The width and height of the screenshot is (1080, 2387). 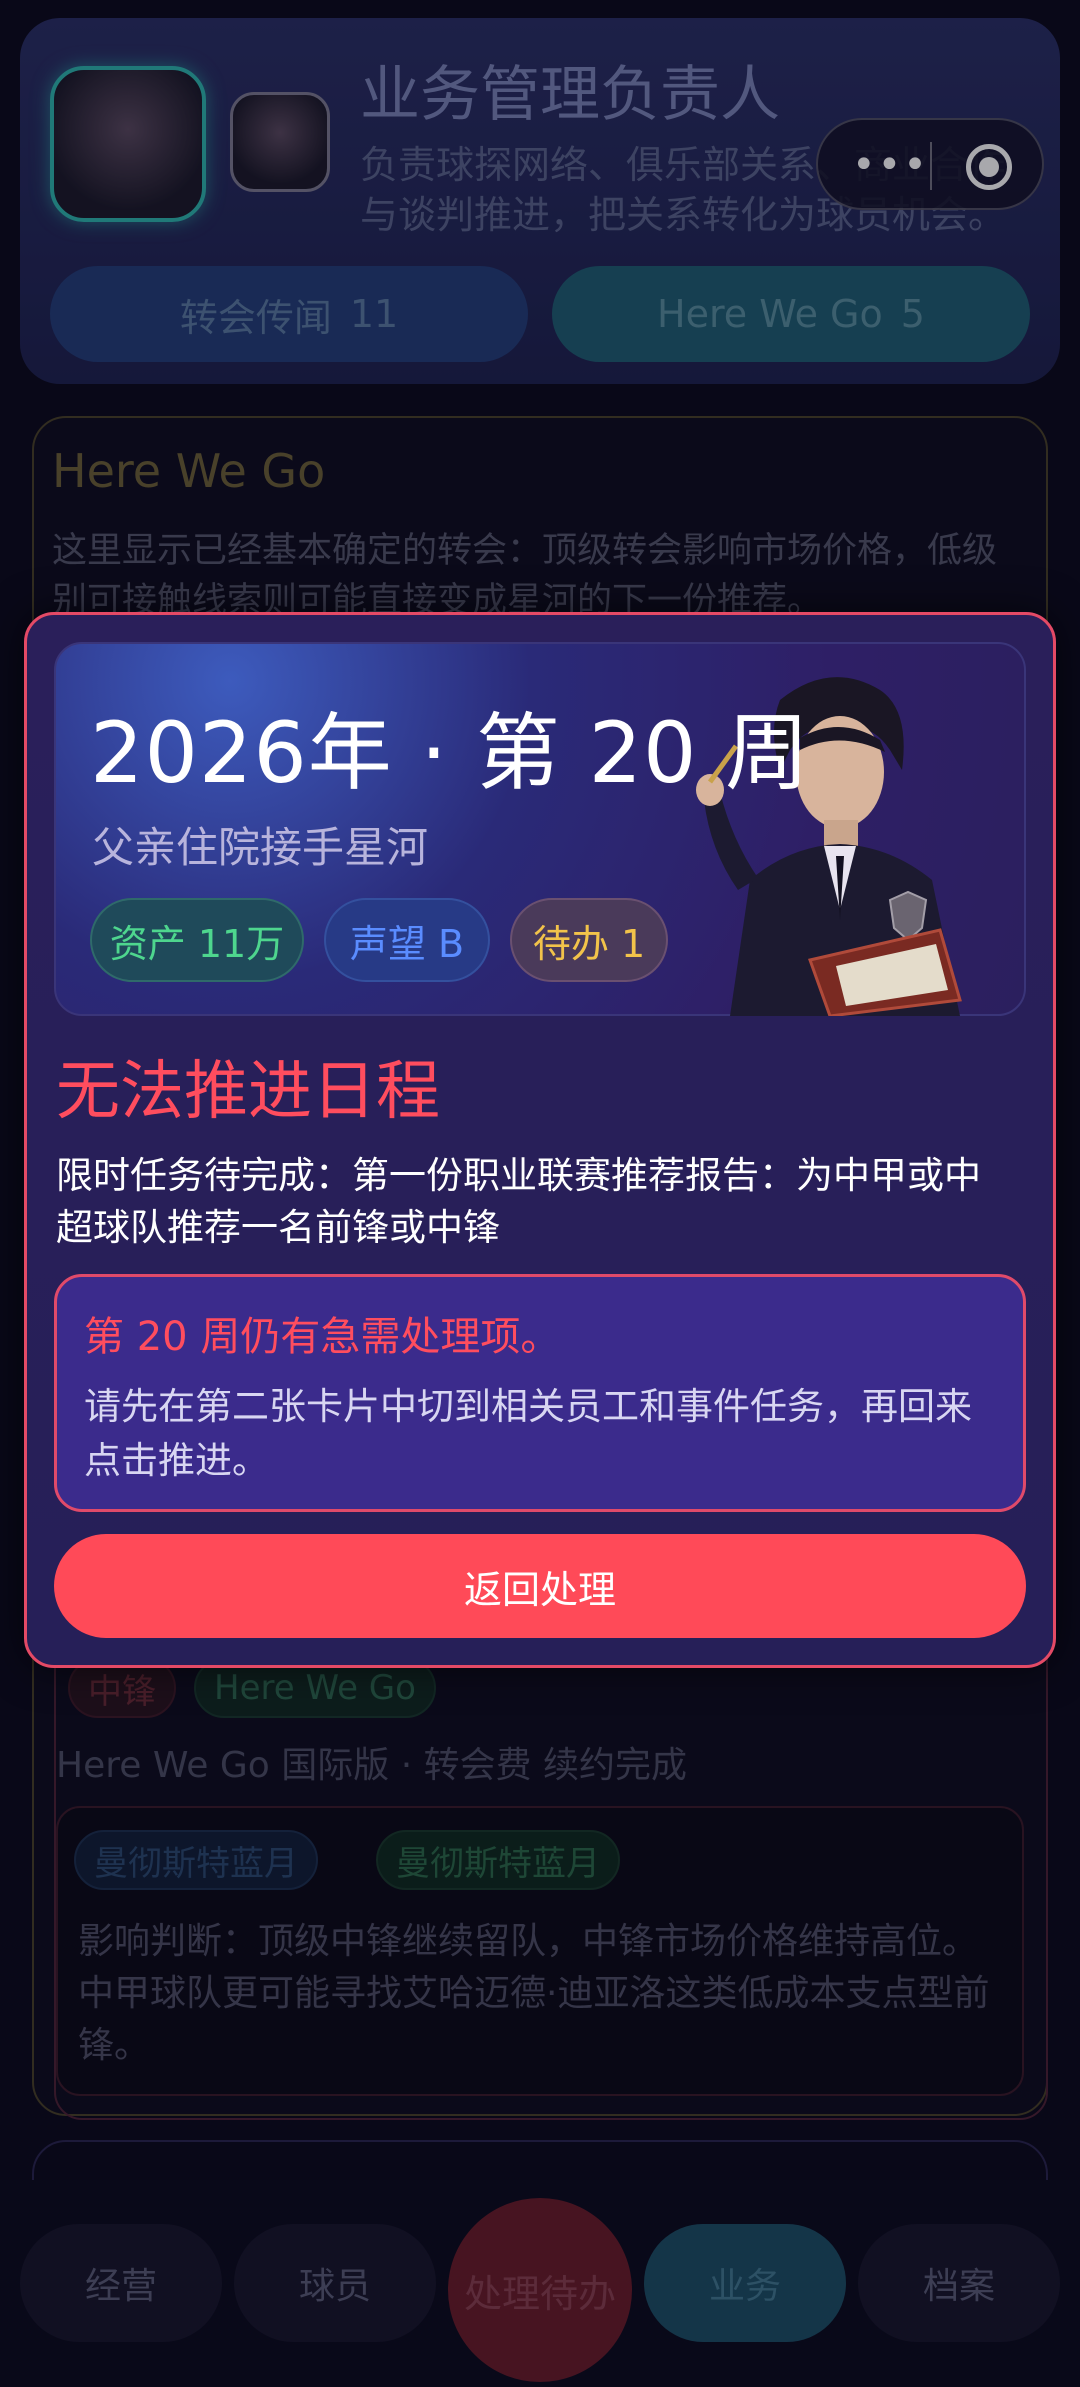 I want to click on modal-message: 限时任务待完成：第一份职业联赛推荐报告：为中甲或中超球队推荐一名前锋或中锋, so click(x=518, y=1201).